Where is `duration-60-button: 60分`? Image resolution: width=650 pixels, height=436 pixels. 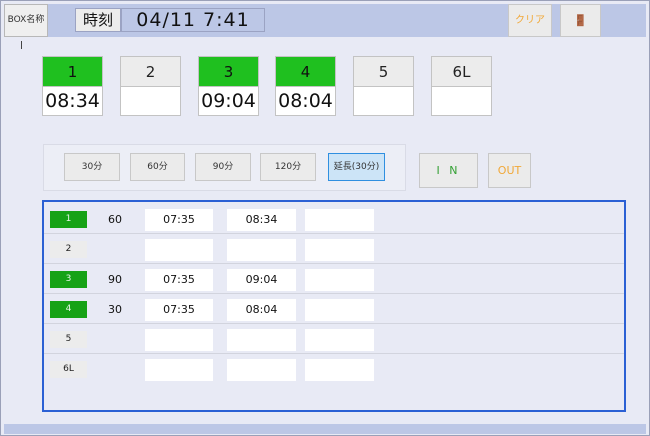
duration-60-button: 60分 is located at coordinates (157, 167).